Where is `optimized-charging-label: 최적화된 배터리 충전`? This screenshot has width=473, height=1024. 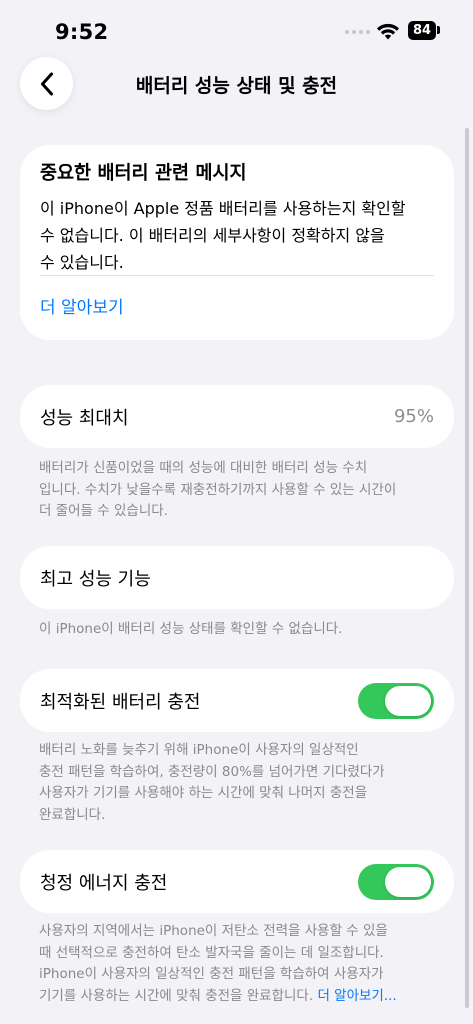
optimized-charging-label: 최적화된 배터리 충전 is located at coordinates (120, 702).